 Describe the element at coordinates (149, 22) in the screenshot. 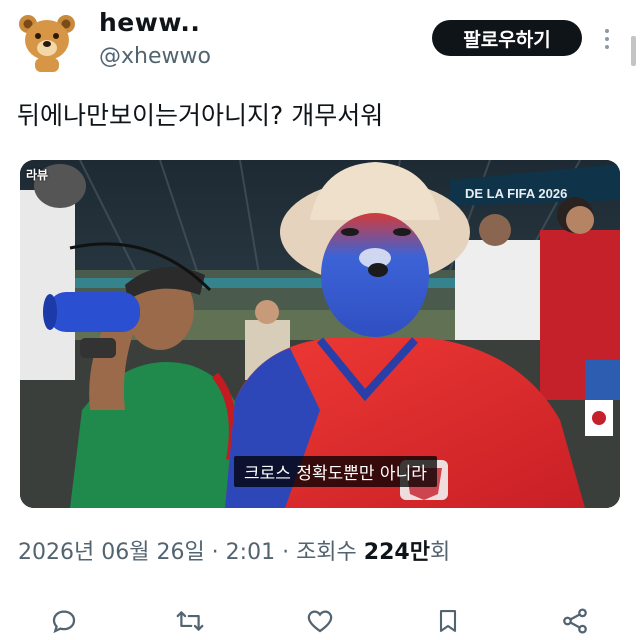

I see `display-name: heww..` at that location.